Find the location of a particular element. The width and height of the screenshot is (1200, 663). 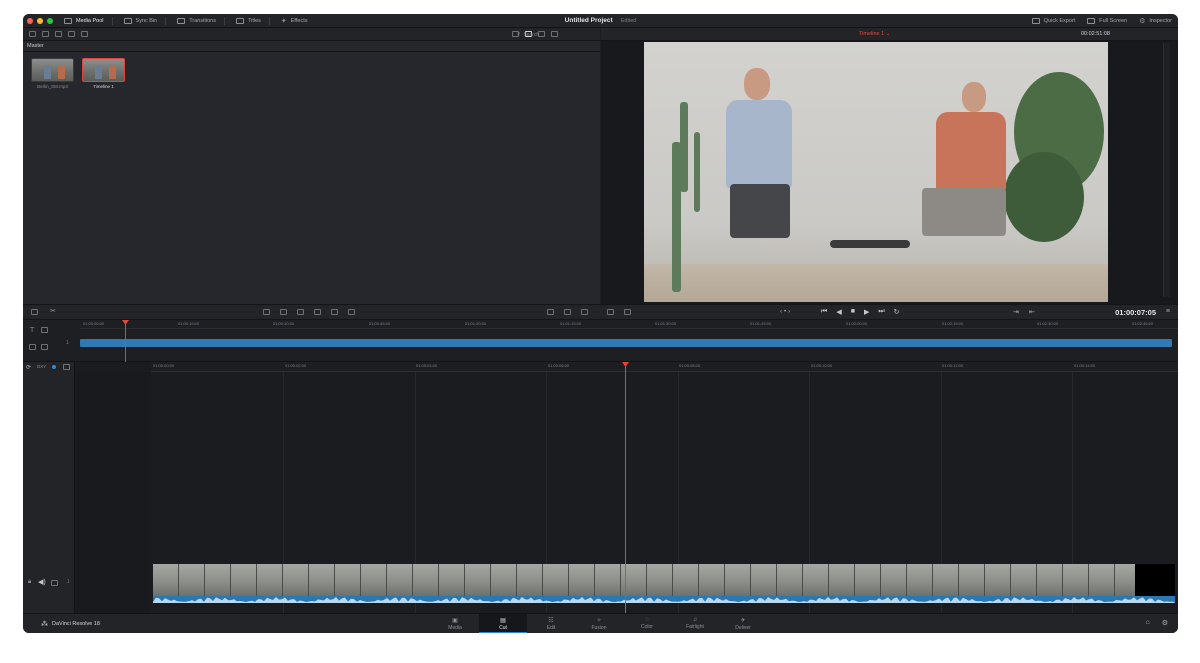

go-to-start-icon: ⏮ is located at coordinates (824, 312).